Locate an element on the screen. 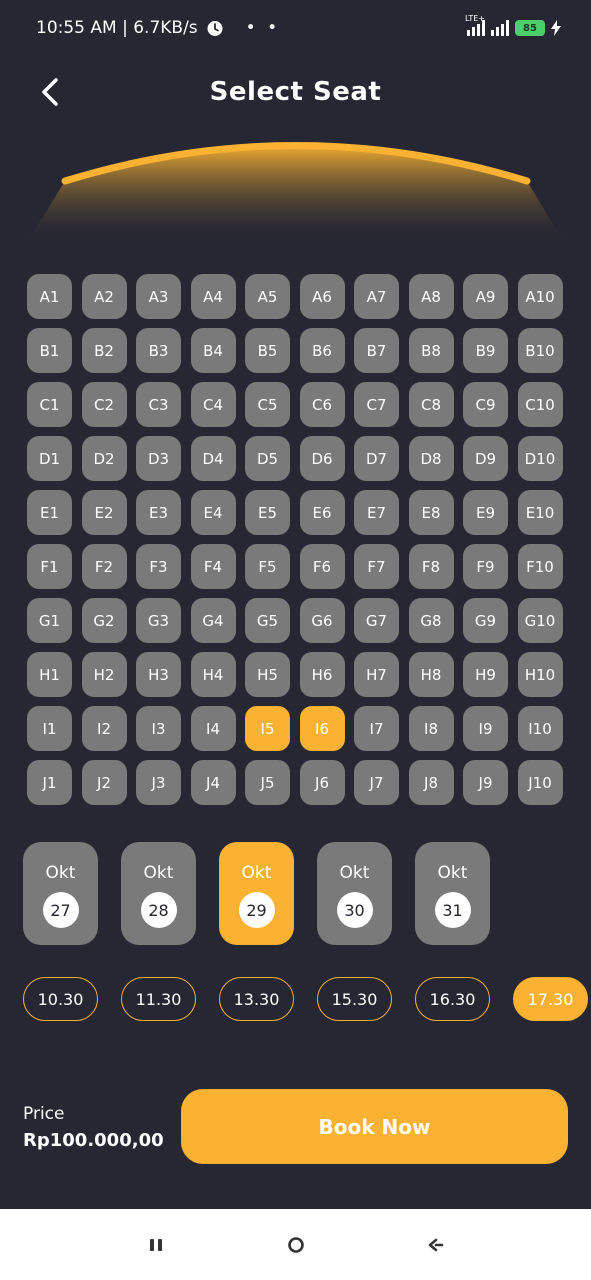 The height and width of the screenshot is (1280, 591). back-button is located at coordinates (50, 92).